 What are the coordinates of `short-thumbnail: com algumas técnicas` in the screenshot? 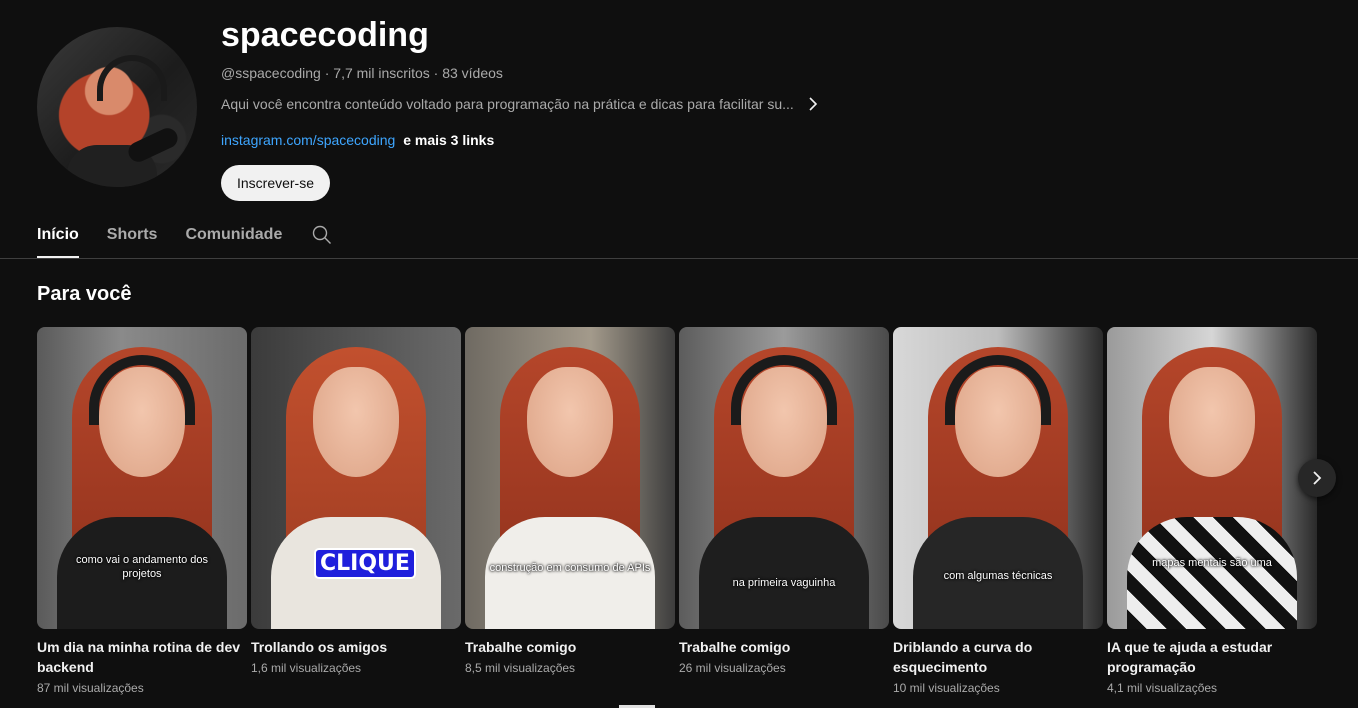 It's located at (998, 478).